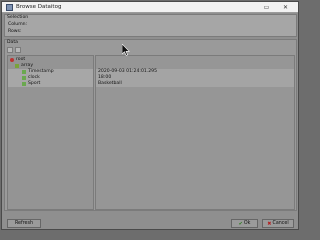 The height and width of the screenshot is (240, 320). I want to click on minimize-icon: ▭, so click(266, 7).